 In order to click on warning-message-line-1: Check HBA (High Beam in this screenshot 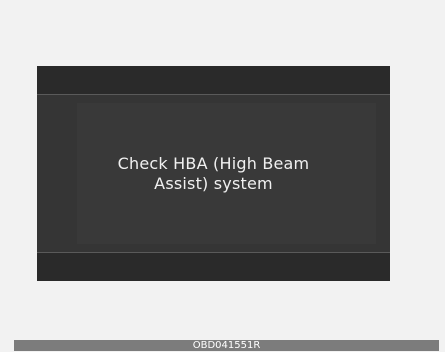, I will do `click(213, 163)`.